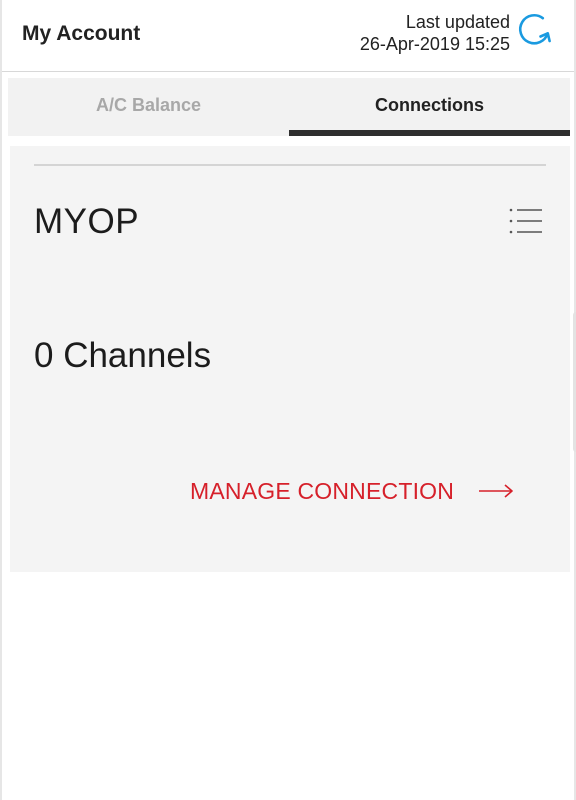  What do you see at coordinates (496, 491) in the screenshot?
I see `arrow-right-icon` at bounding box center [496, 491].